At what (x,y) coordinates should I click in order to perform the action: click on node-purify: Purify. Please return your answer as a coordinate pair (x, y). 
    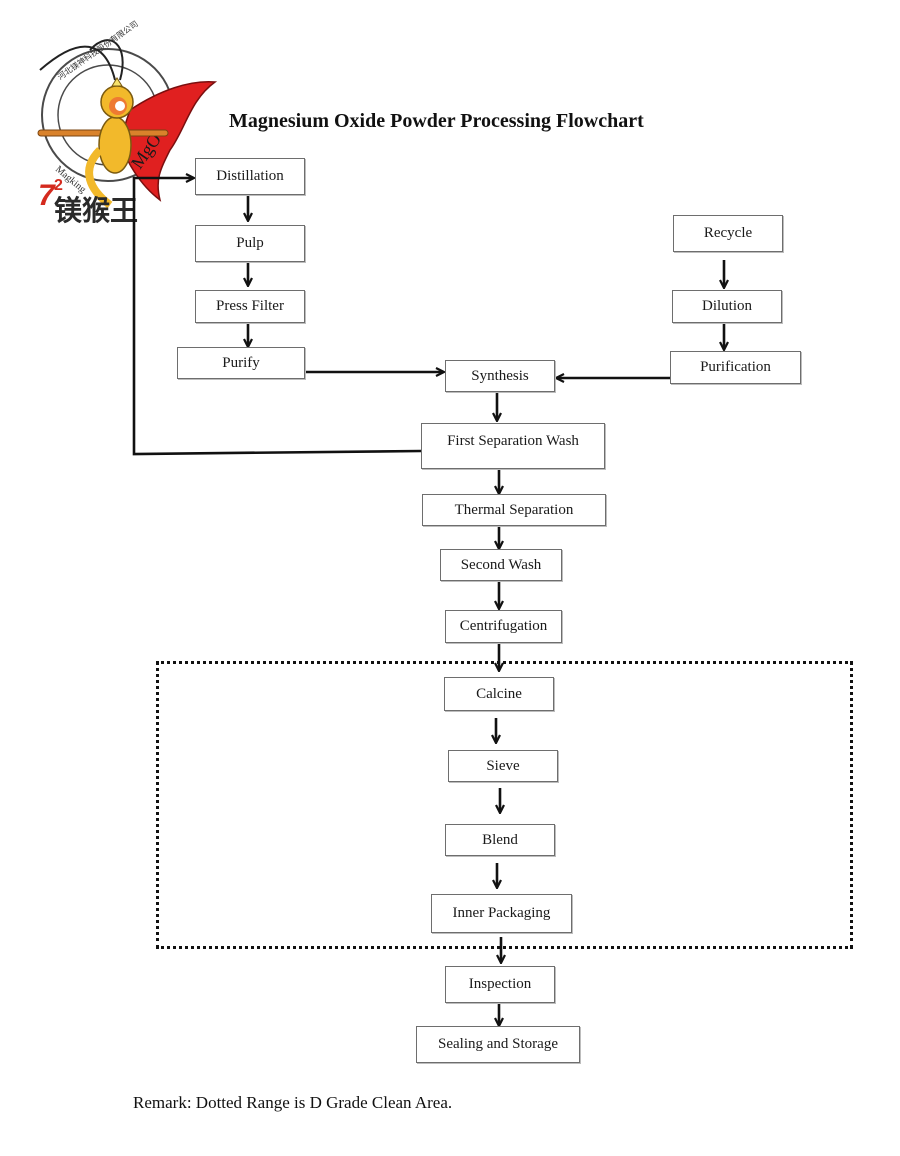
    Looking at the image, I should click on (241, 363).